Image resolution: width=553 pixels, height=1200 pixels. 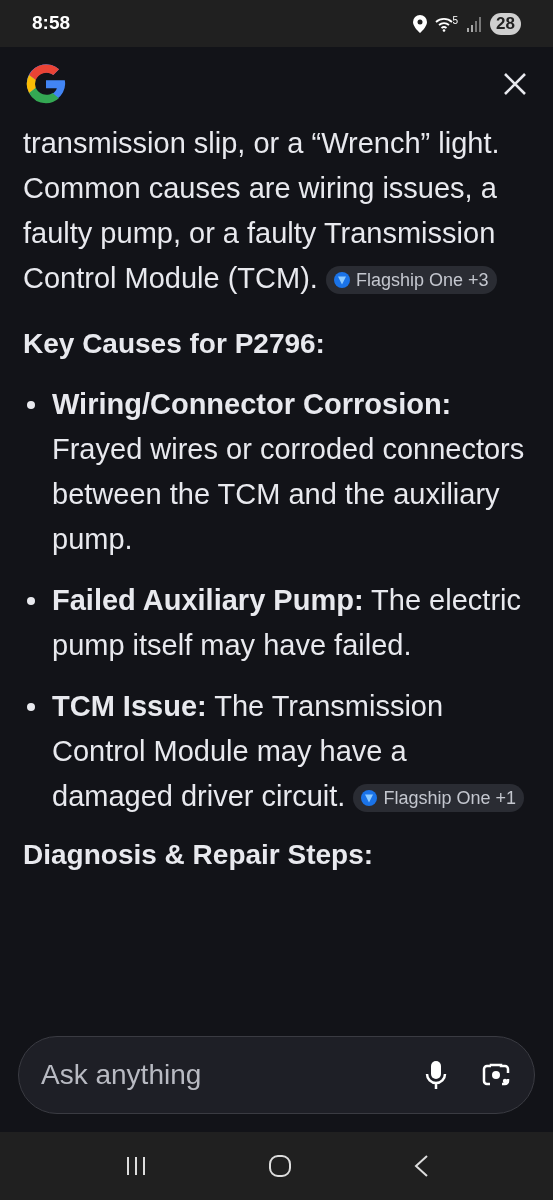 I want to click on location-icon, so click(x=419, y=23).